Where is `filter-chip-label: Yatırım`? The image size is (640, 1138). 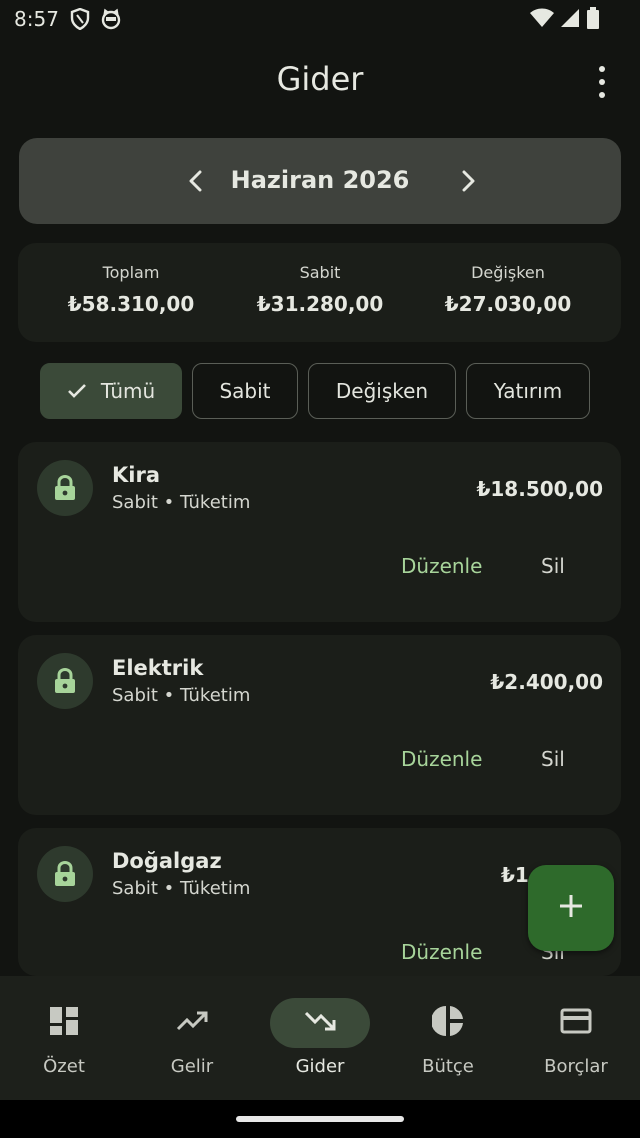
filter-chip-label: Yatırım is located at coordinates (528, 391).